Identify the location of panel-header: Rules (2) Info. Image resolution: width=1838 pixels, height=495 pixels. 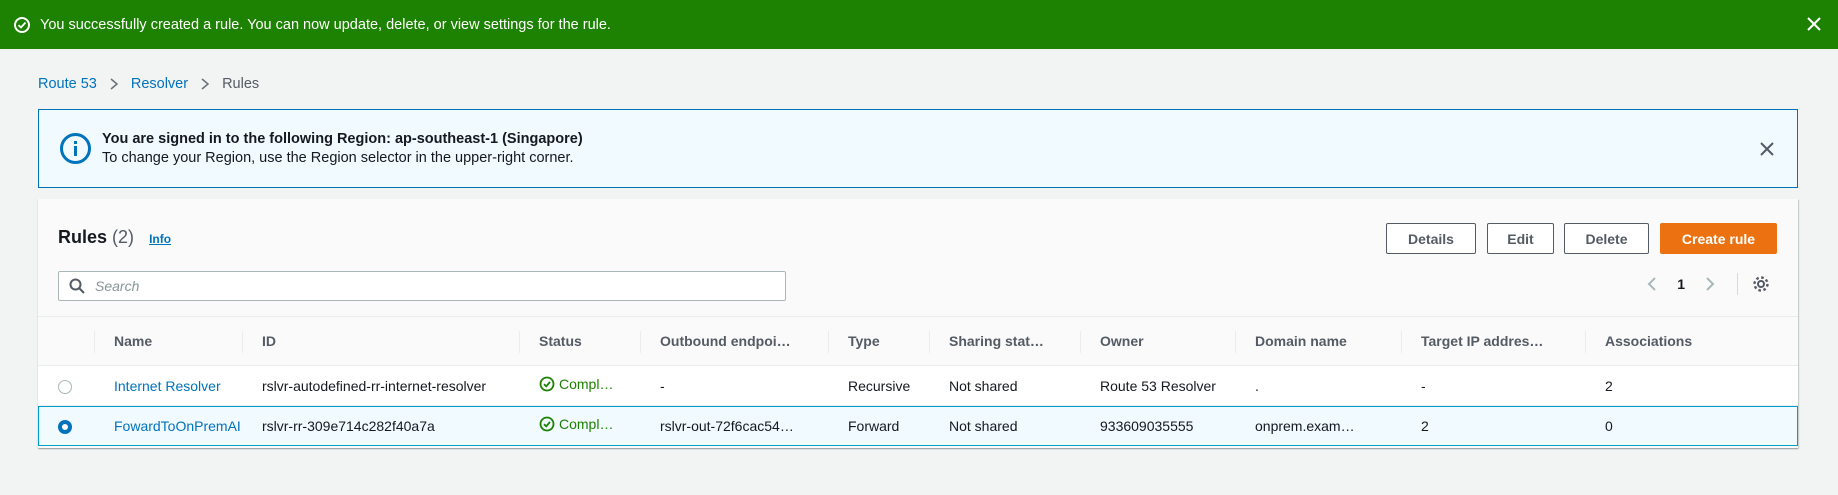
(114, 237).